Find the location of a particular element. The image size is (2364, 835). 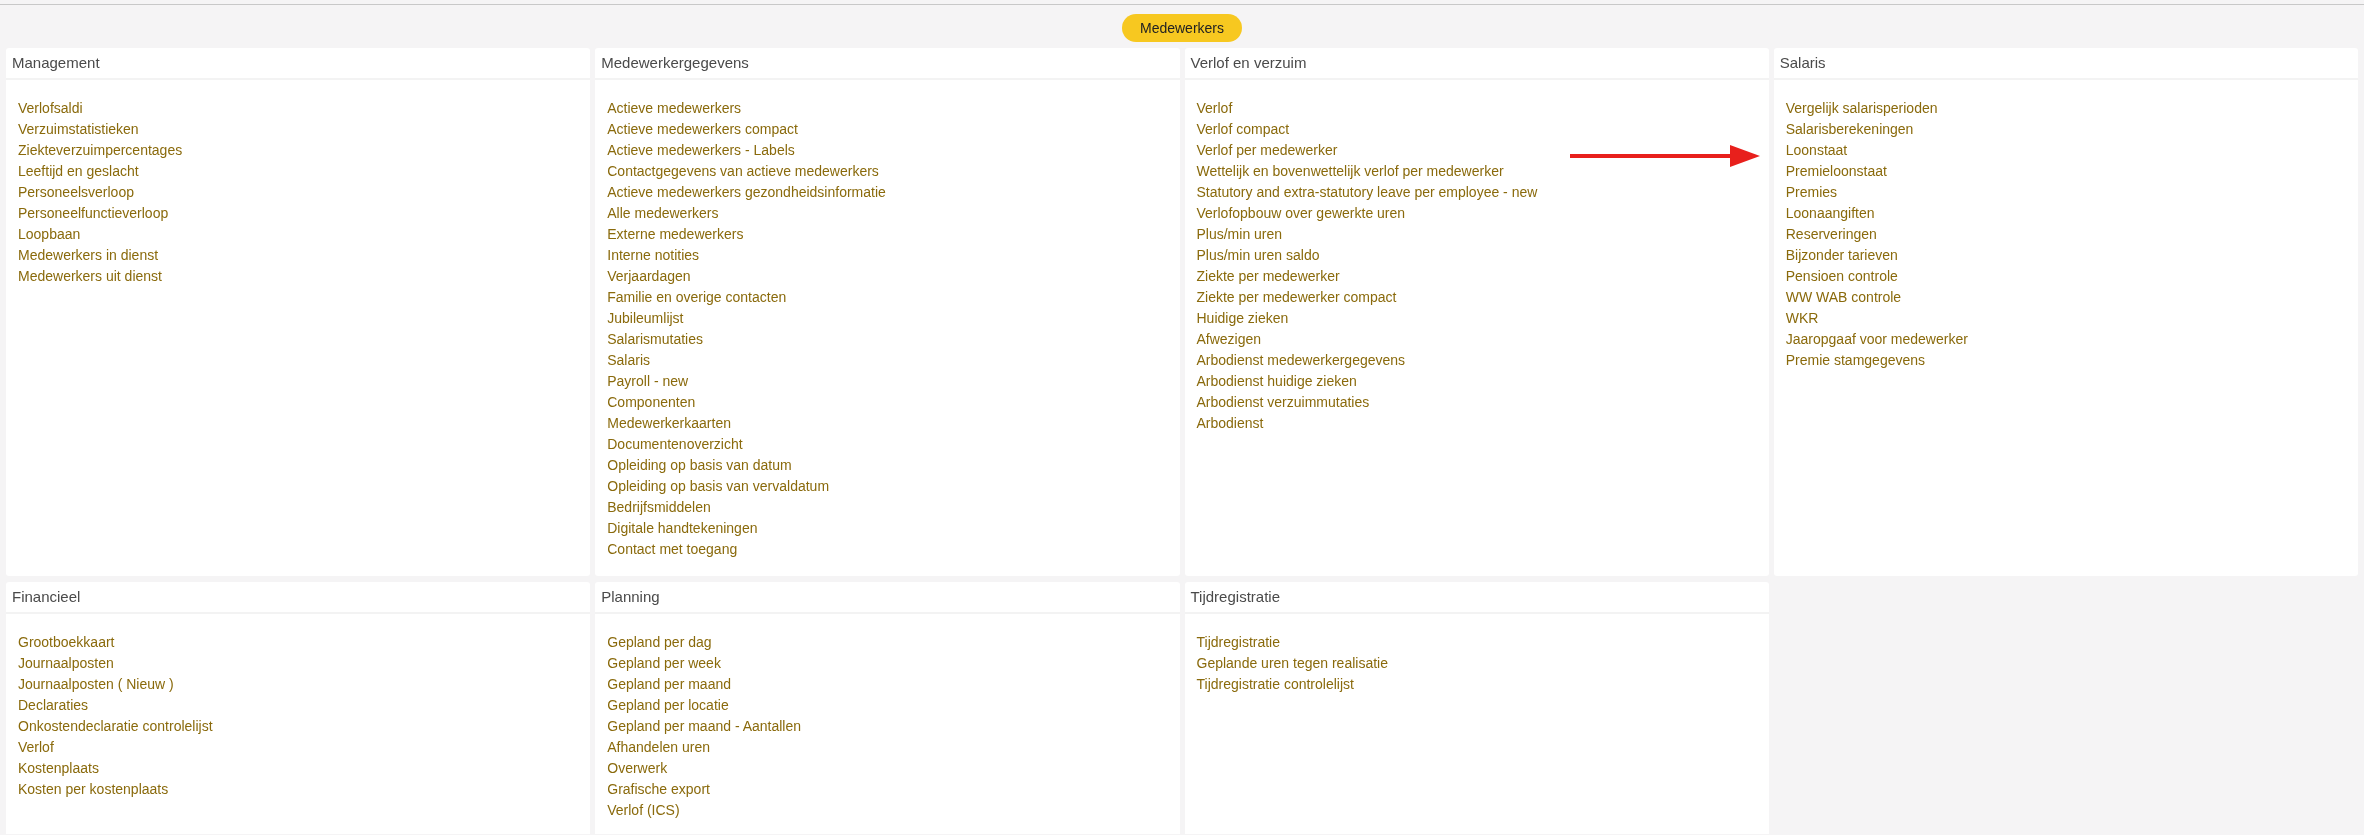

report-link: Actieve medewerkers is located at coordinates (674, 108).